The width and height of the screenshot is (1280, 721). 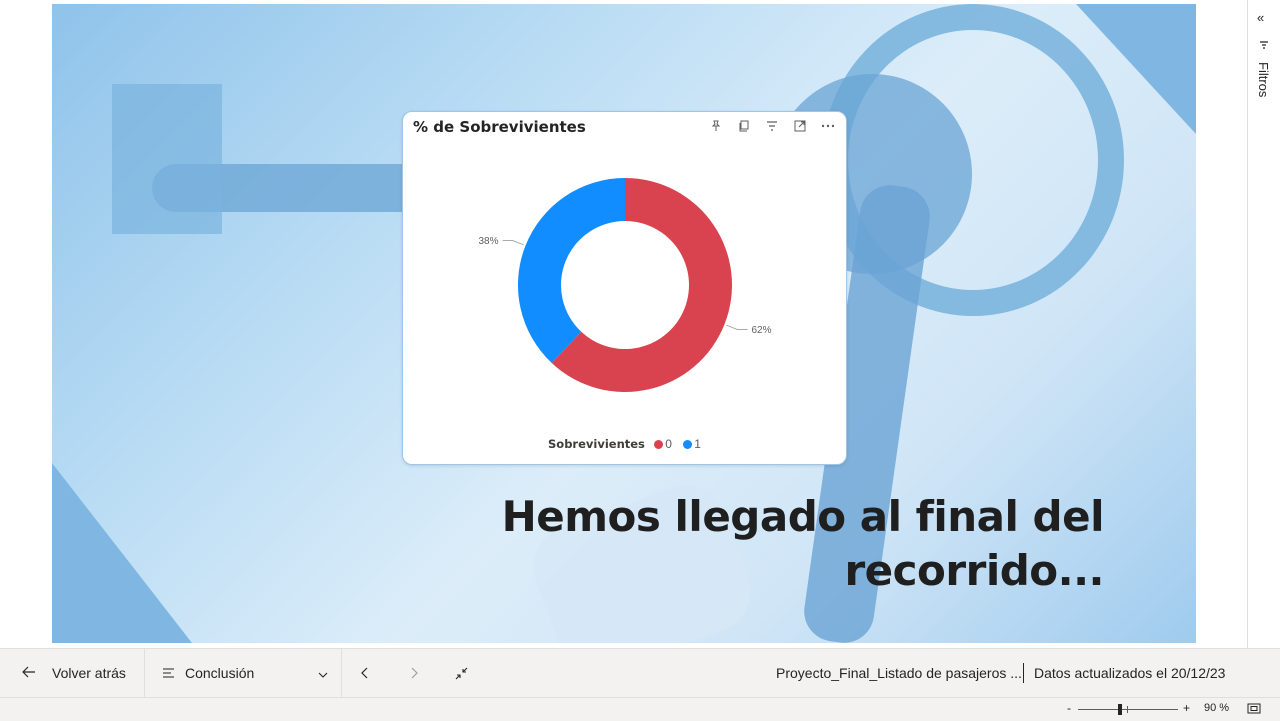 I want to click on chevron-right-icon, so click(x=414, y=673).